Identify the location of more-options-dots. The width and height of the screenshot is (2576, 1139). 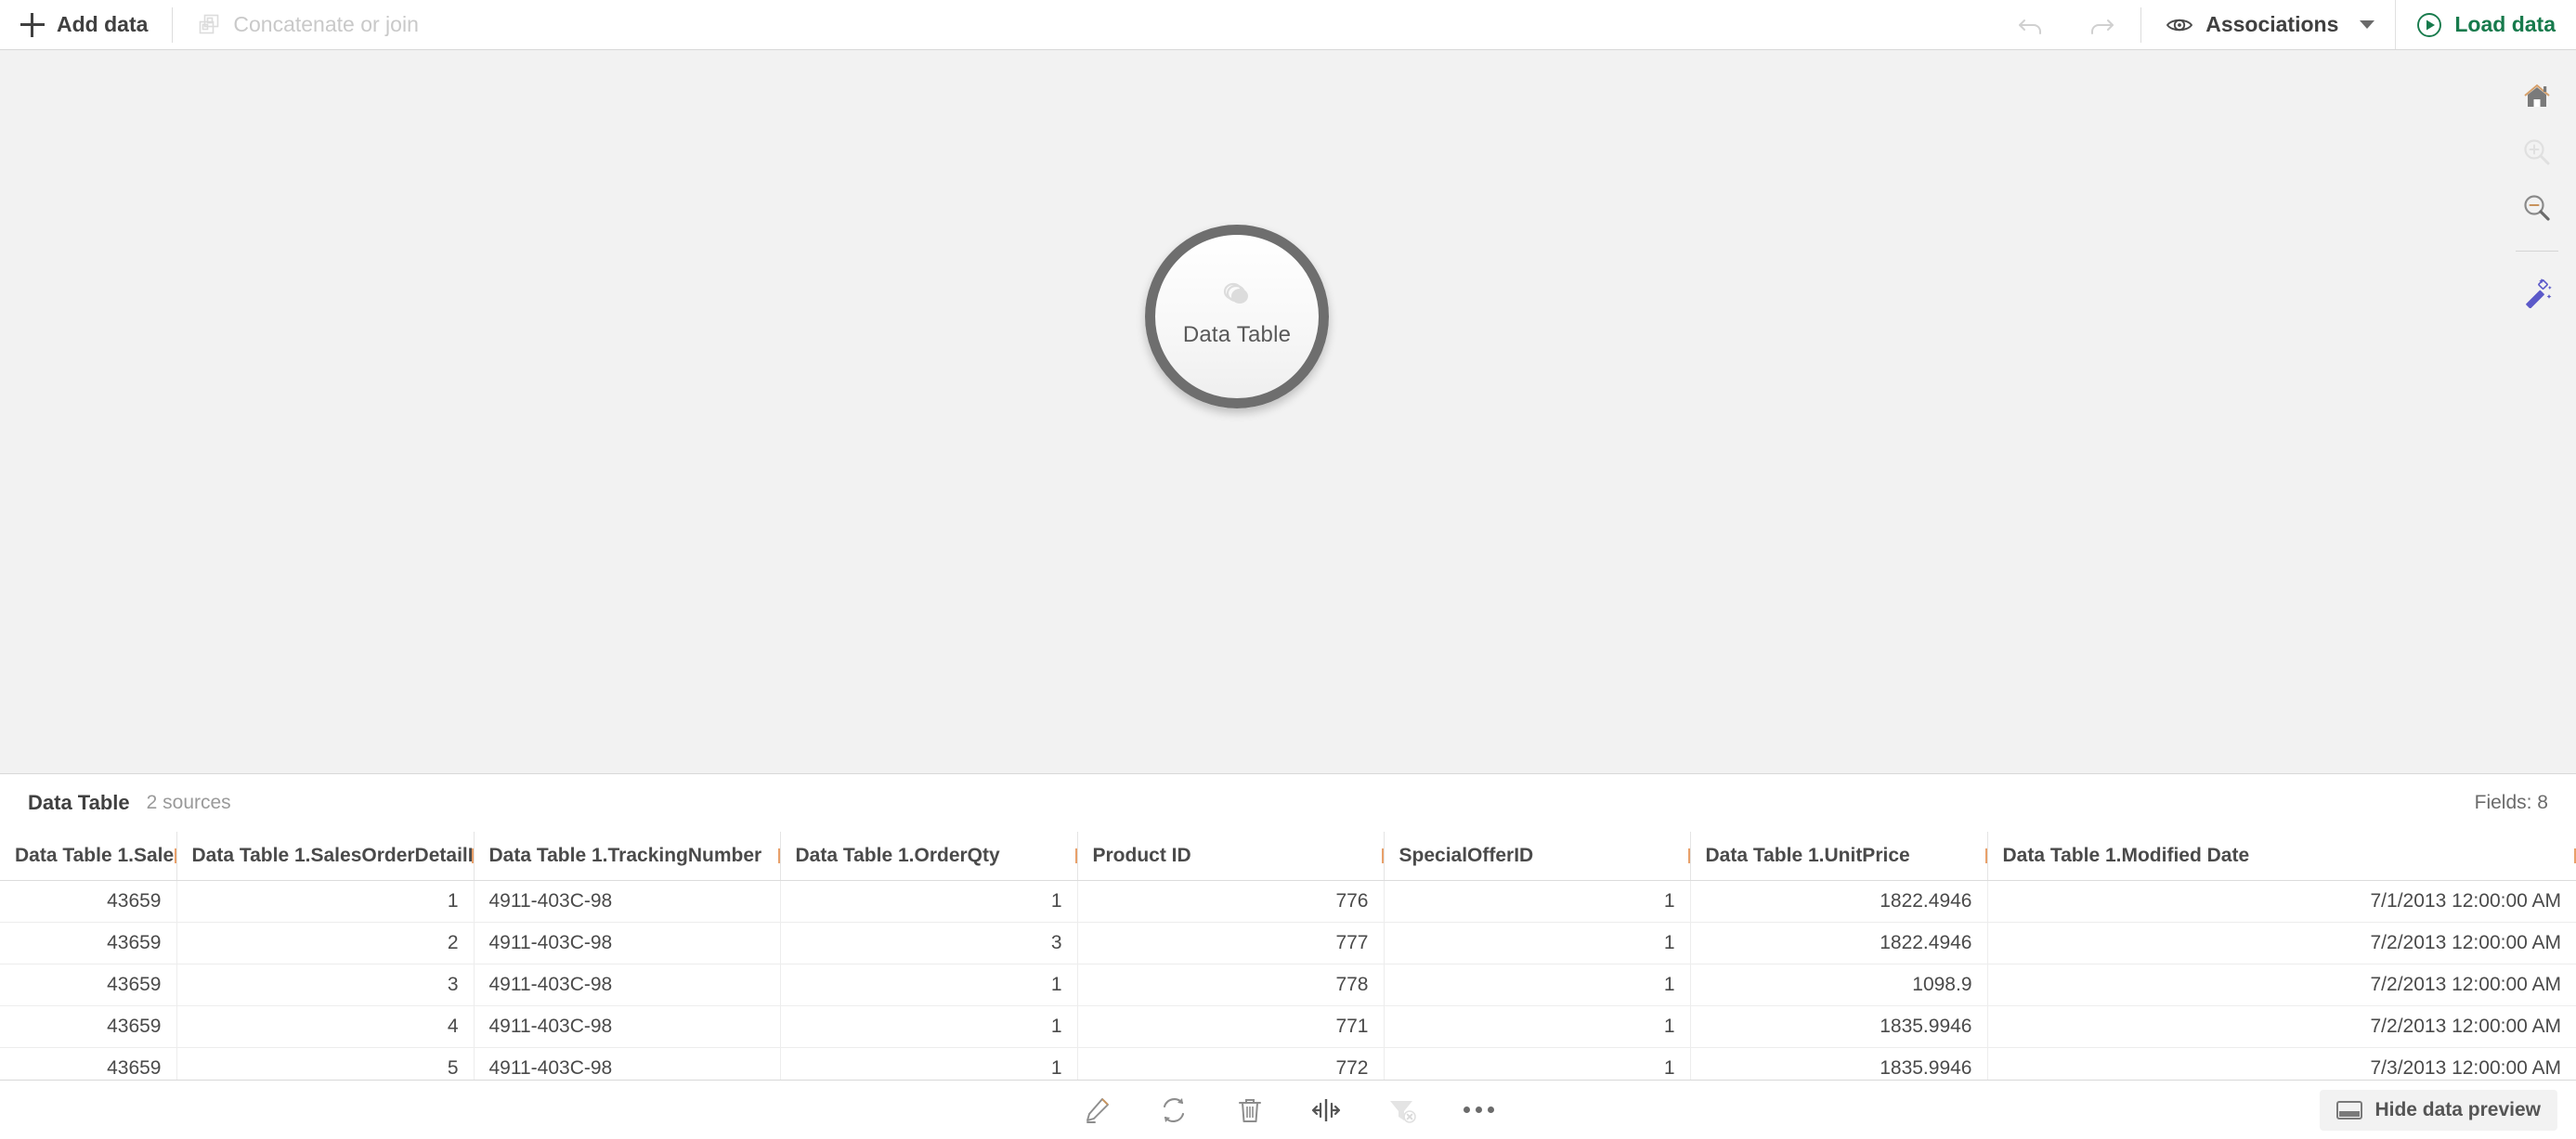
(1479, 1110).